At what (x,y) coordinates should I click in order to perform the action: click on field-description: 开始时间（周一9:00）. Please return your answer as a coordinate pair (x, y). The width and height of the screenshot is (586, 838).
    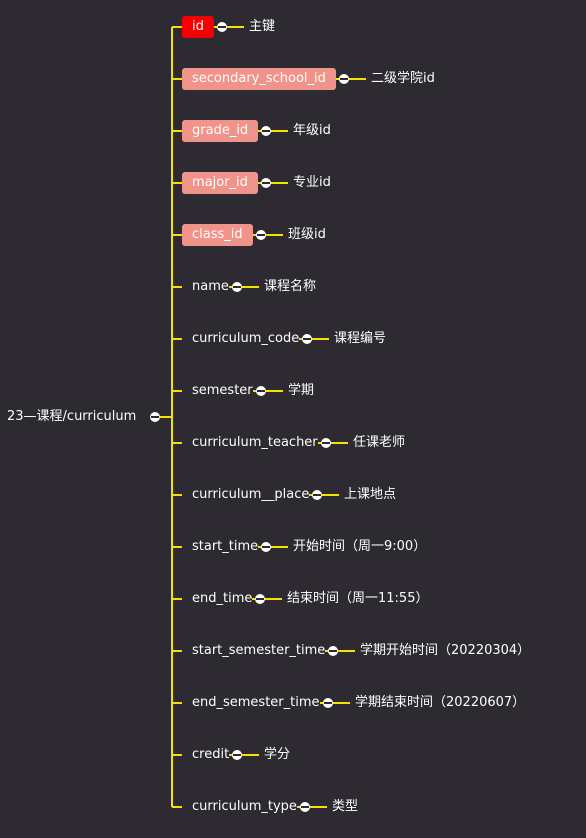
    Looking at the image, I should click on (359, 547).